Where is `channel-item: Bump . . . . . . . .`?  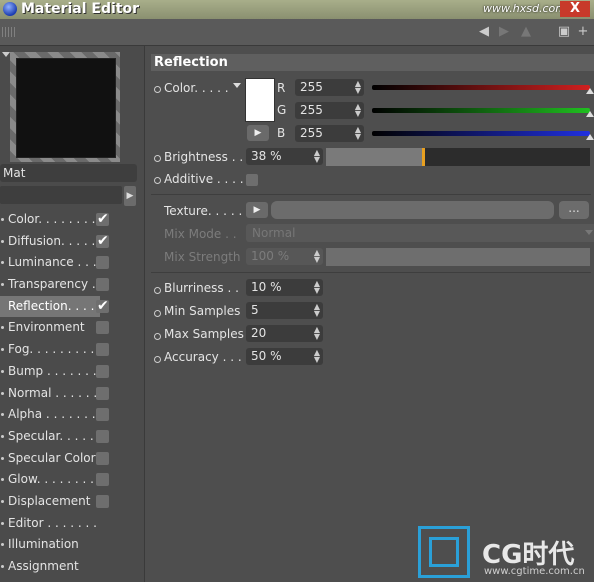
channel-item: Bump . . . . . . . . is located at coordinates (70, 372).